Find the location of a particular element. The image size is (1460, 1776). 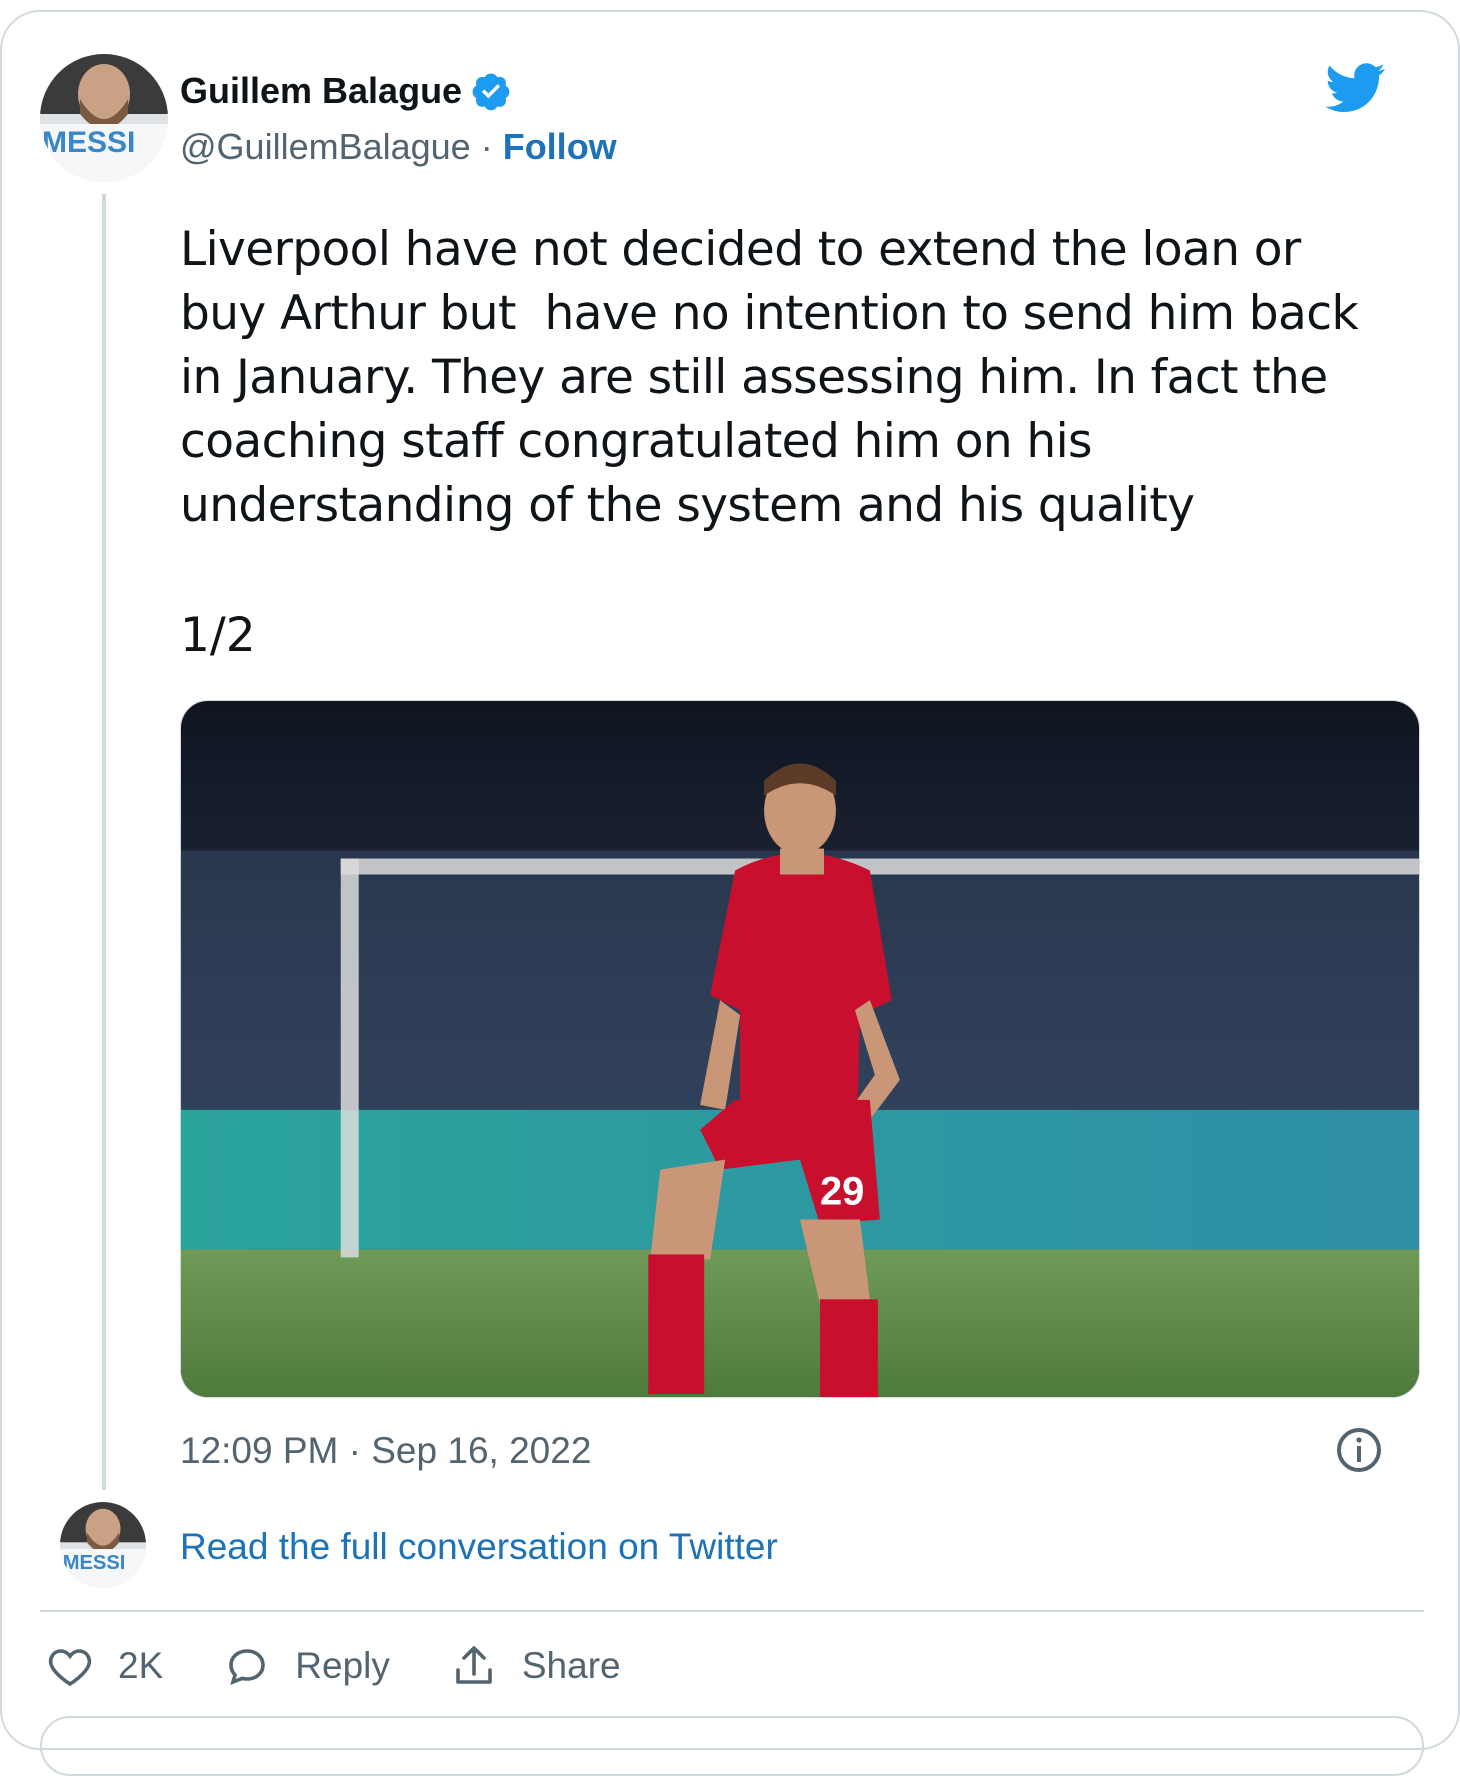

read-replies-pill is located at coordinates (732, 1746).